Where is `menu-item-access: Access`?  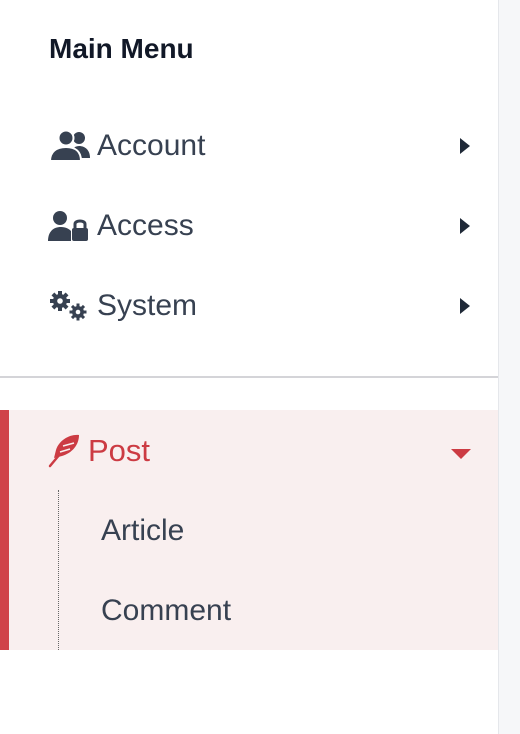 menu-item-access: Access is located at coordinates (249, 226).